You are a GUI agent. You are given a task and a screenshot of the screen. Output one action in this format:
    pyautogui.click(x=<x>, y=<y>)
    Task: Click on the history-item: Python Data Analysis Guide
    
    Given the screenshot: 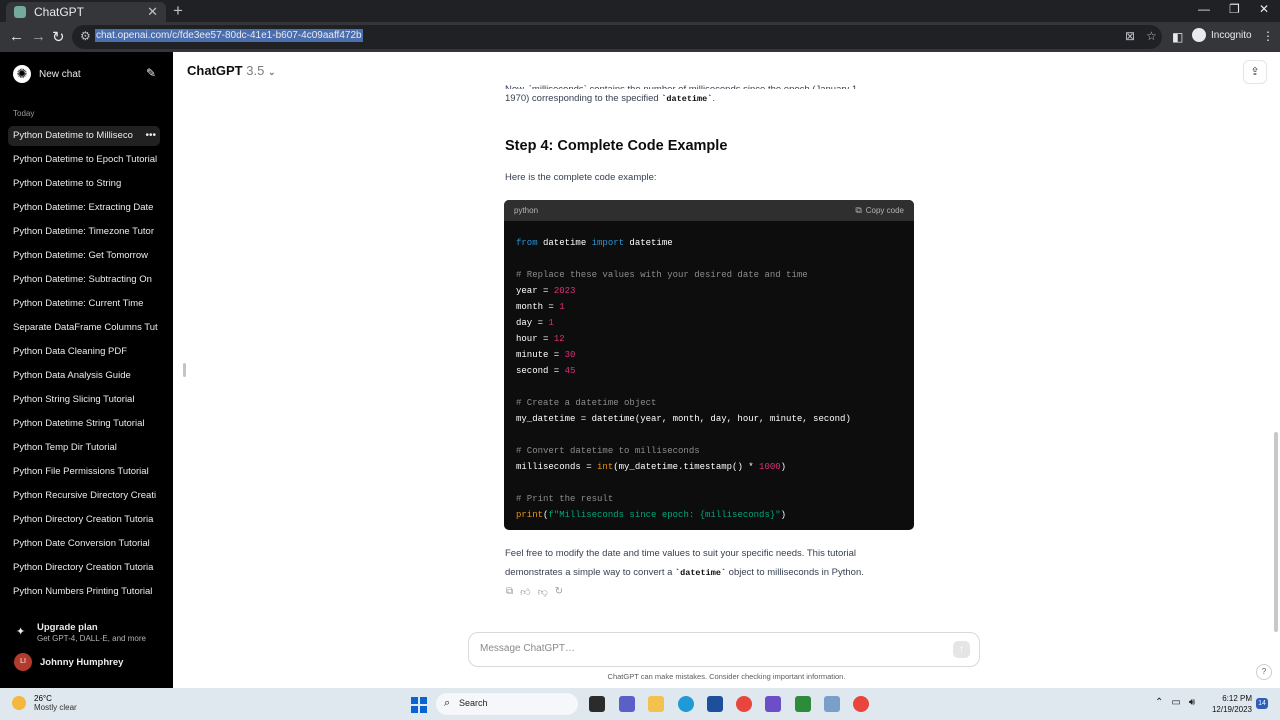 What is the action you would take?
    pyautogui.click(x=84, y=376)
    